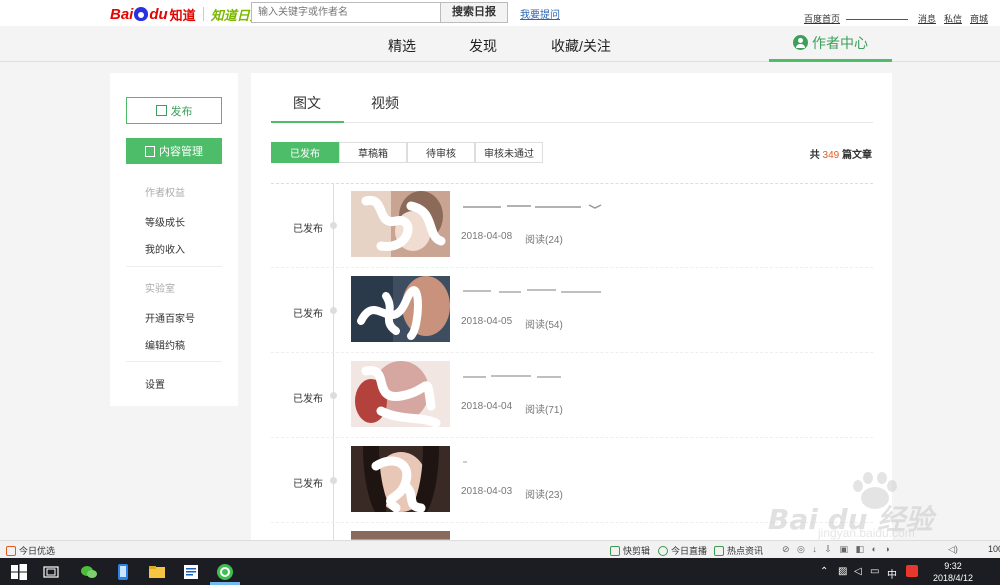  I want to click on logo-du: du, so click(158, 14).